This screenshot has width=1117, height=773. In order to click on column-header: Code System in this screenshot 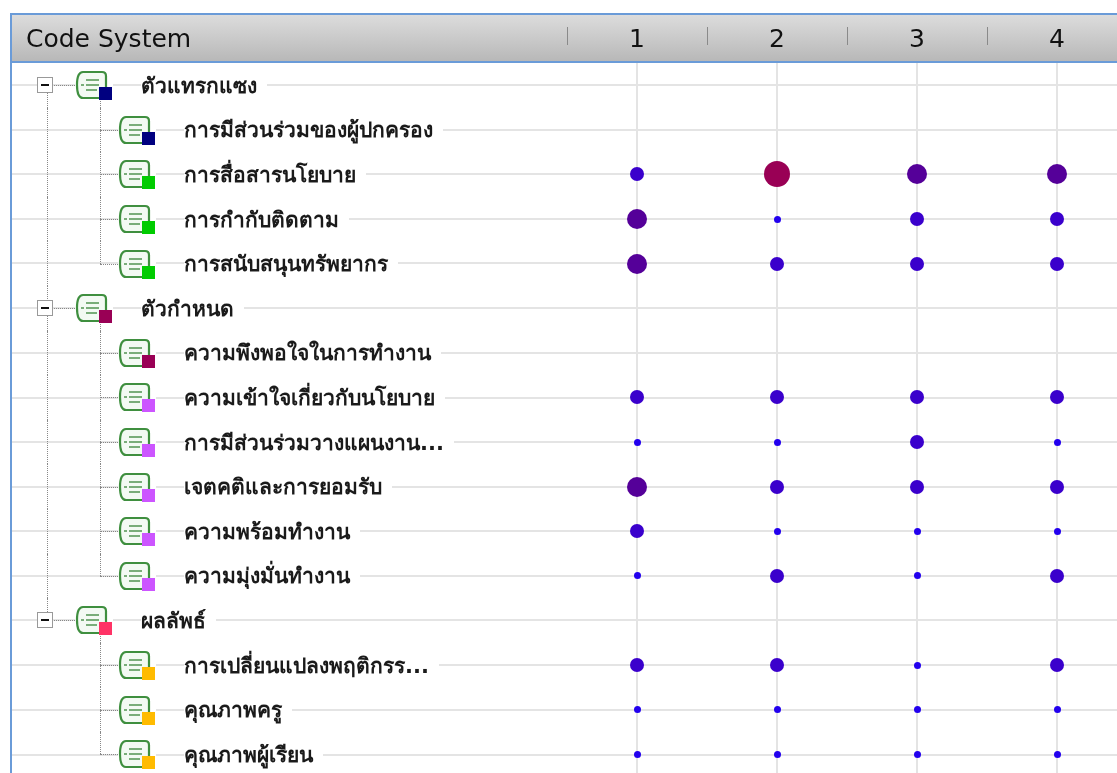, I will do `click(109, 38)`.